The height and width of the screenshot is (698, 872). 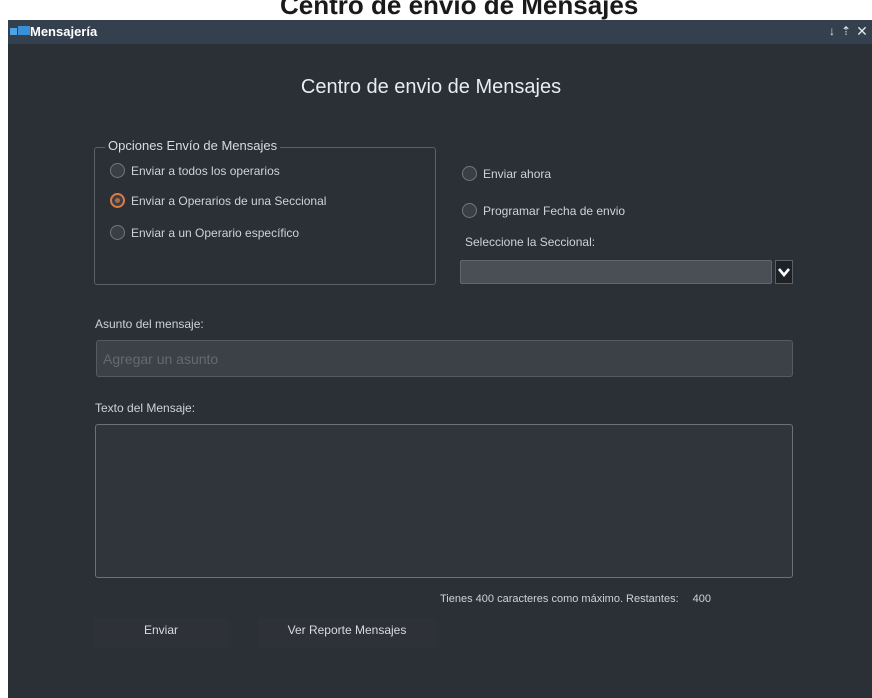 What do you see at coordinates (862, 31) in the screenshot?
I see `close-icon: ✕` at bounding box center [862, 31].